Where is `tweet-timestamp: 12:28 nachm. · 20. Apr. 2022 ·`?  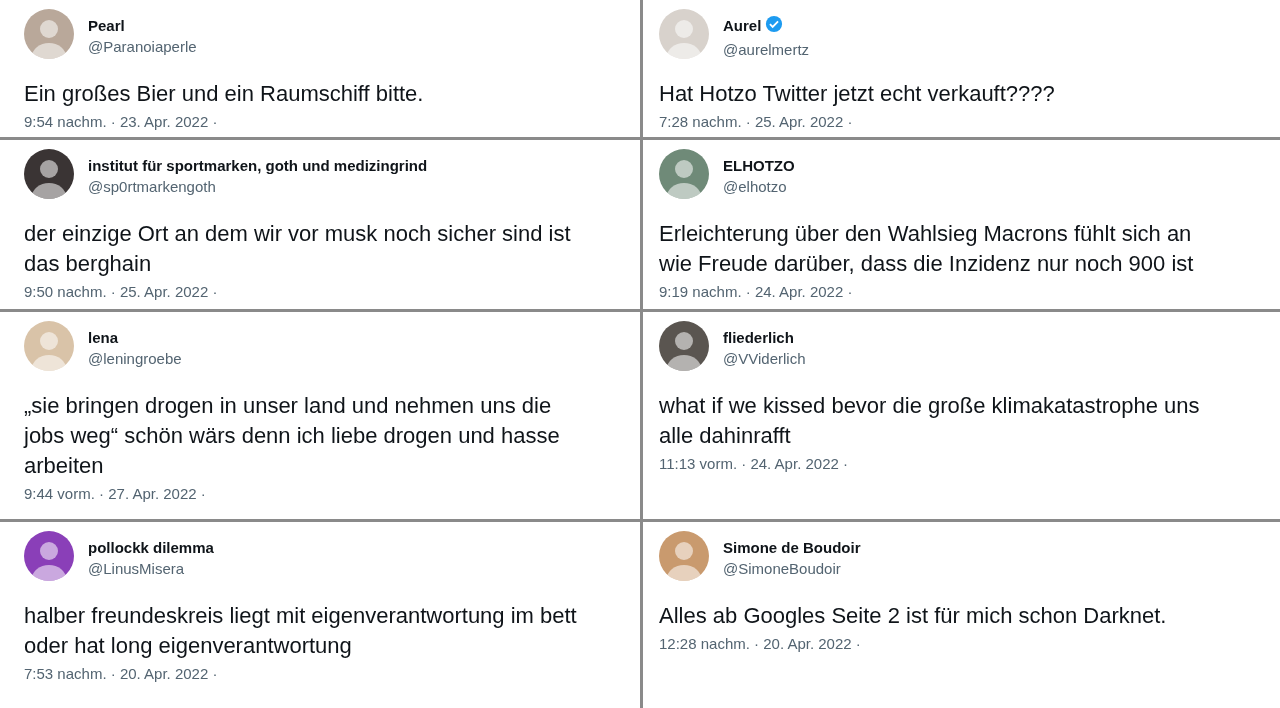 tweet-timestamp: 12:28 nachm. · 20. Apr. 2022 · is located at coordinates (760, 643).